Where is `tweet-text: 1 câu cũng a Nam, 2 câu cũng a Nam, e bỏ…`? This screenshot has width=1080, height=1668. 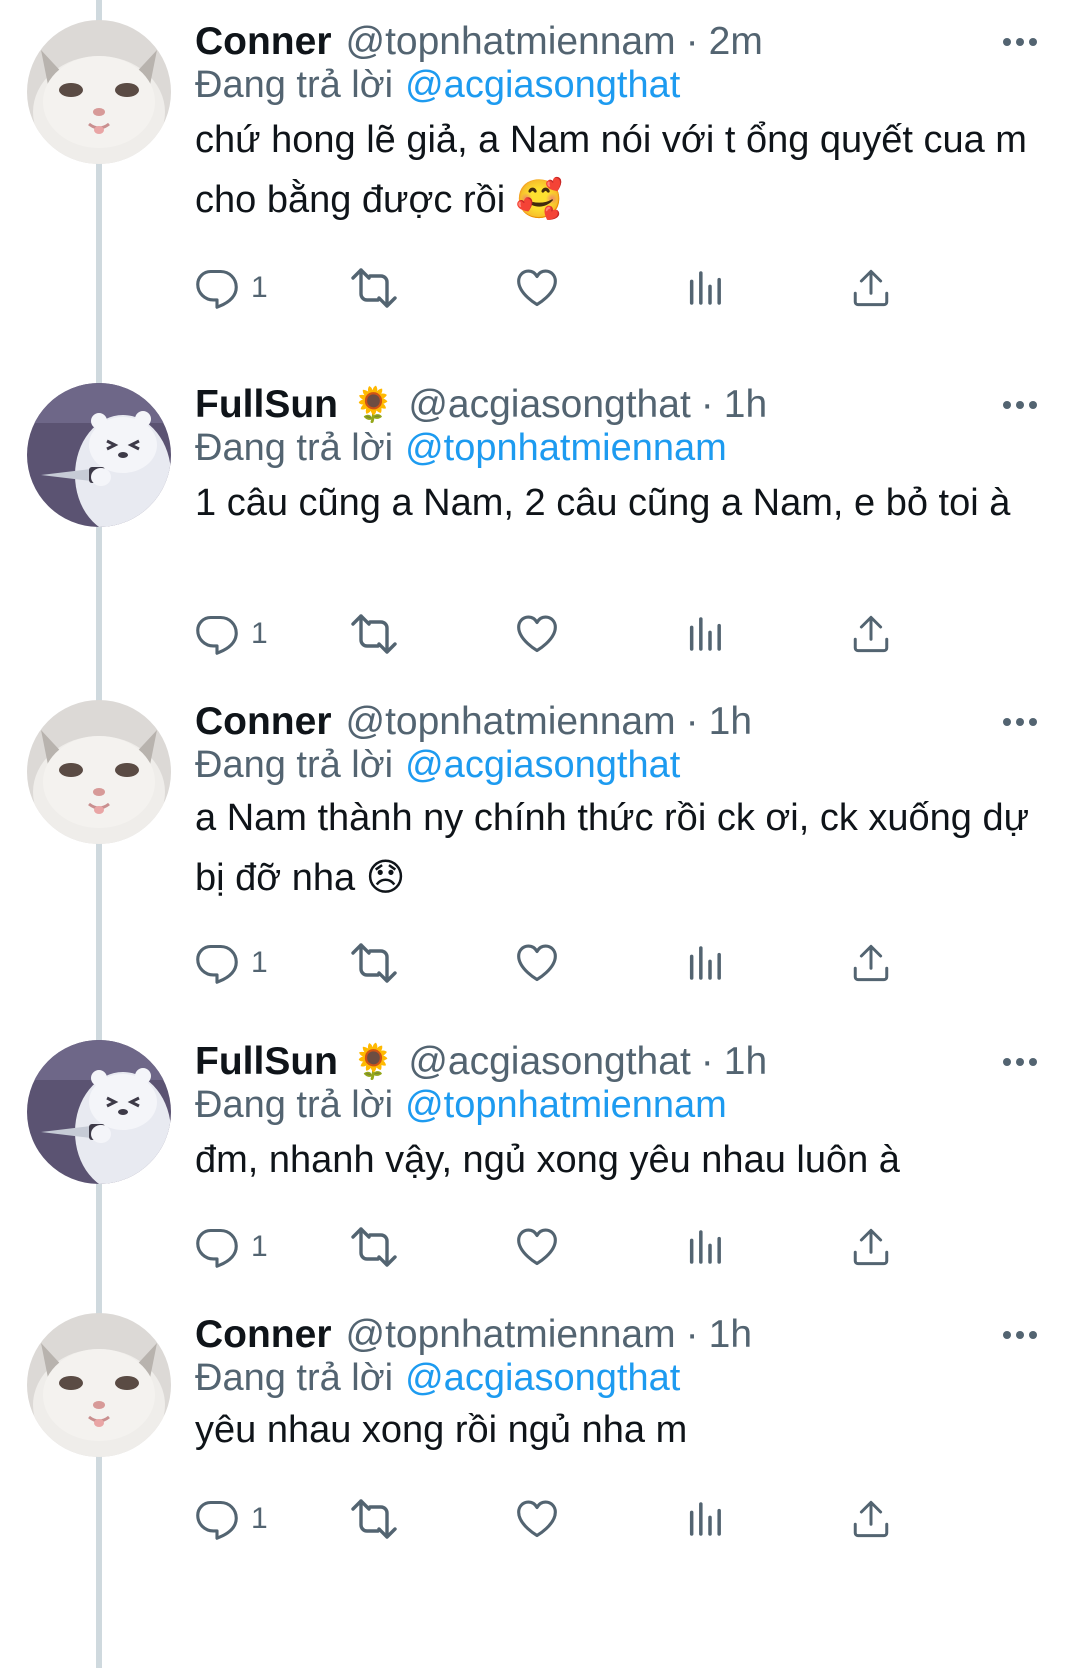
tweet-text: 1 câu cũng a Nam, 2 câu cũng a Nam, e bỏ… is located at coordinates (603, 503).